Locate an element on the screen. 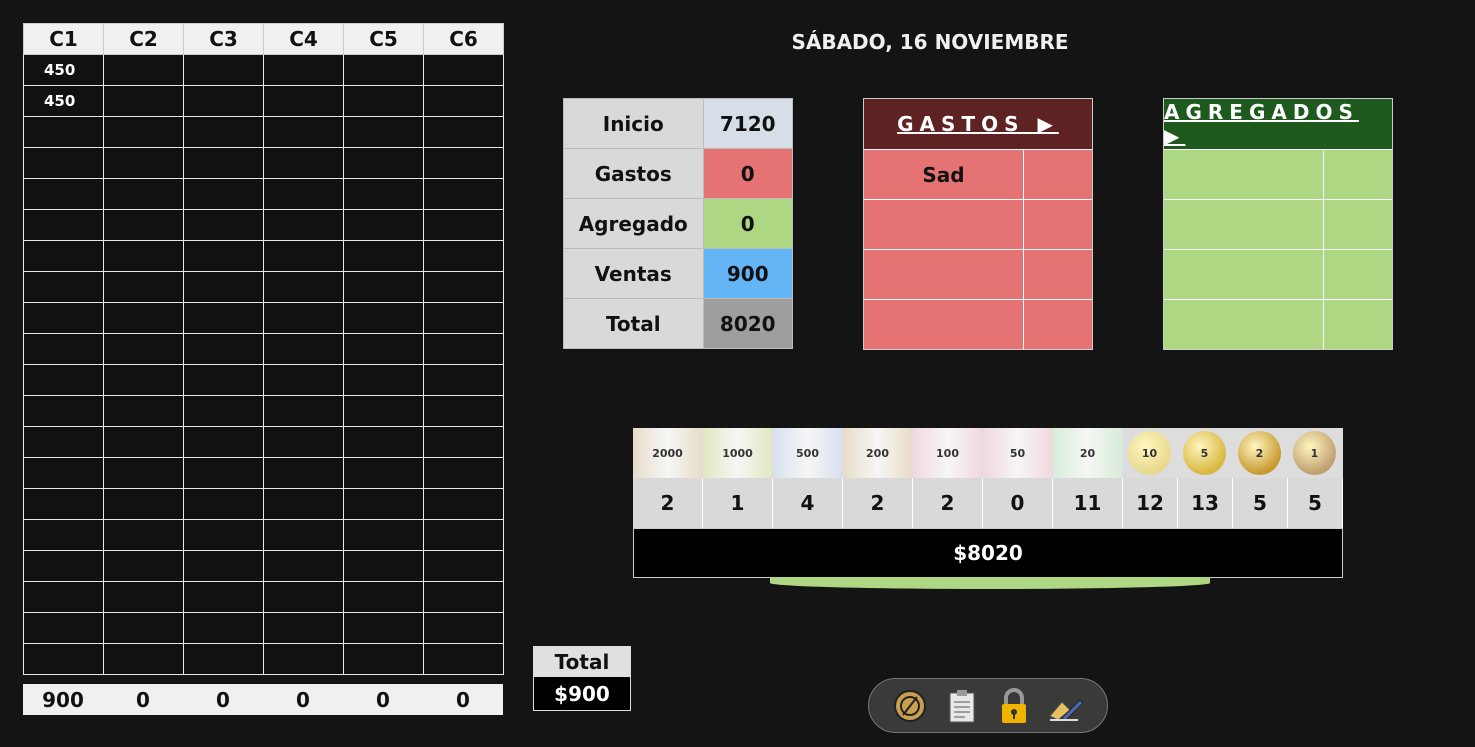 This screenshot has height=747, width=1475. agregados-header-button: AGREGADOS ▶ is located at coordinates (1278, 124).